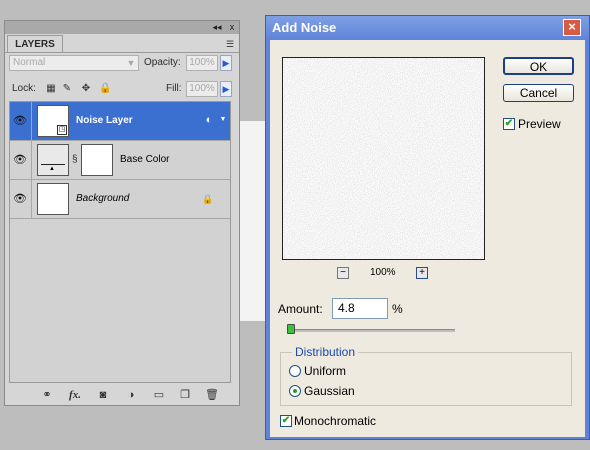 The width and height of the screenshot is (590, 450). What do you see at coordinates (329, 391) in the screenshot?
I see `gaussian-label: Gaussian` at bounding box center [329, 391].